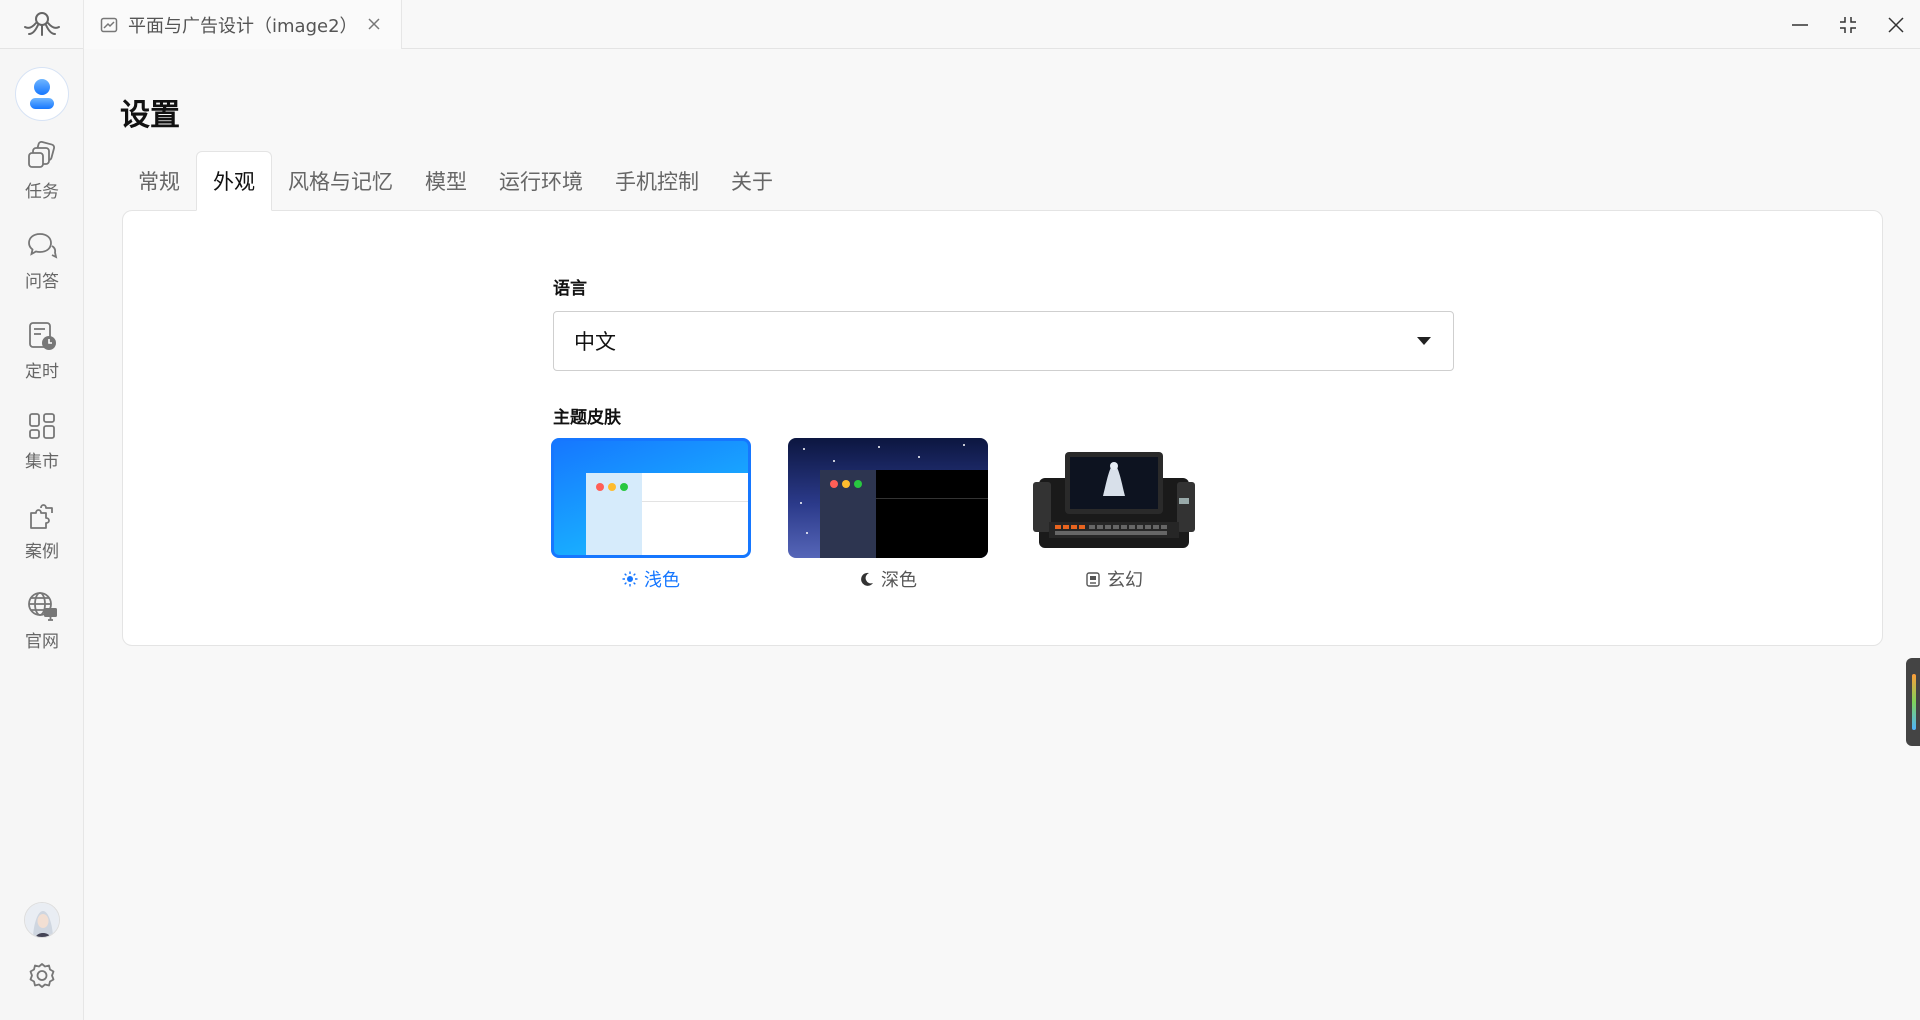 This screenshot has height=1020, width=1920. I want to click on minimize-icon, so click(1800, 24).